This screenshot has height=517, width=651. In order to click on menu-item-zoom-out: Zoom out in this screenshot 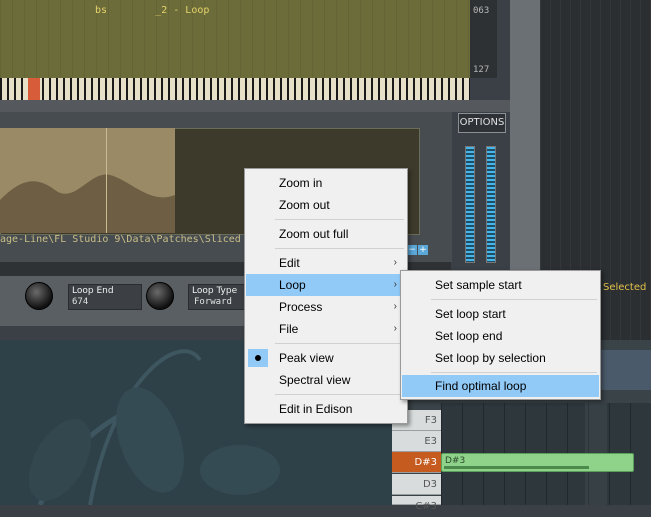, I will do `click(326, 205)`.